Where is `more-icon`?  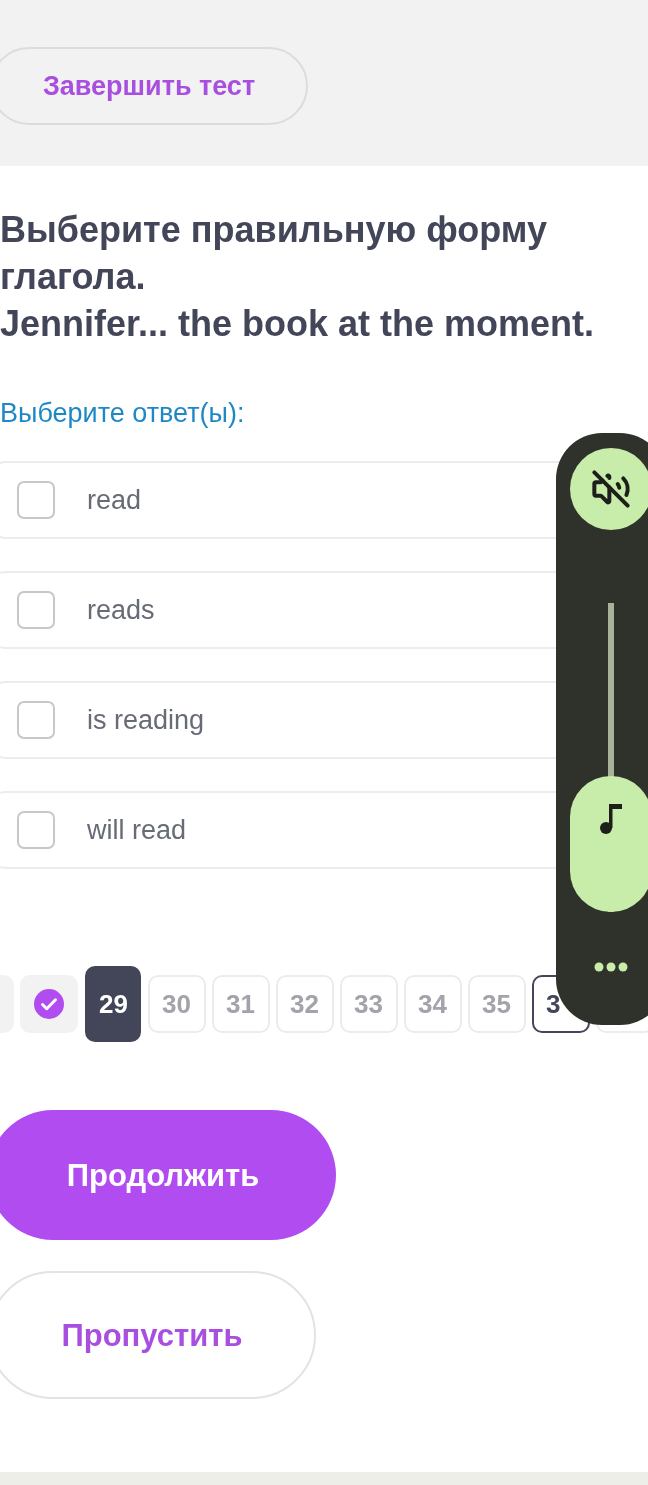 more-icon is located at coordinates (611, 967).